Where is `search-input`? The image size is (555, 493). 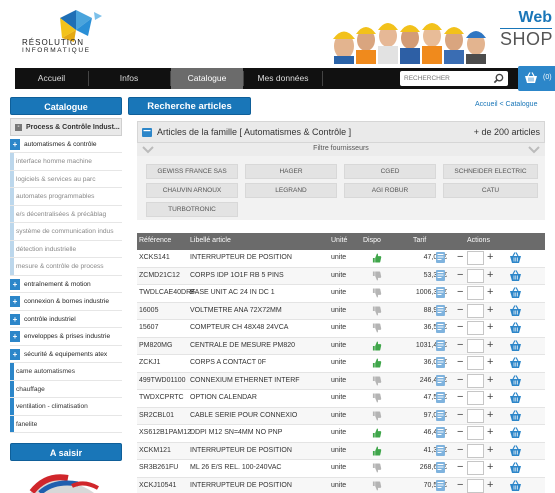 search-input is located at coordinates (444, 78).